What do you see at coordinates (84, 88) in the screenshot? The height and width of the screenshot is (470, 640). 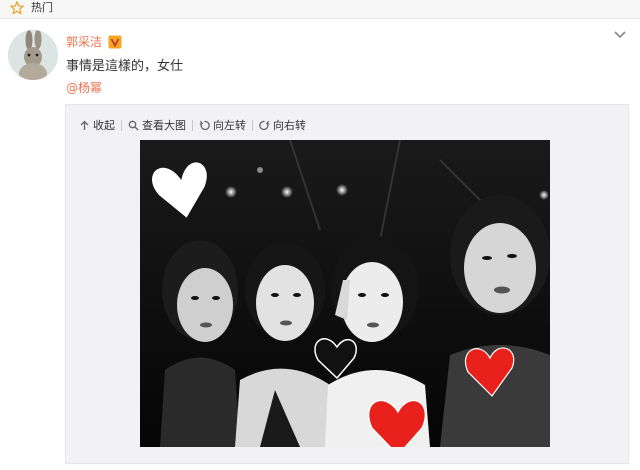 I see `mention-link: @杨幂` at bounding box center [84, 88].